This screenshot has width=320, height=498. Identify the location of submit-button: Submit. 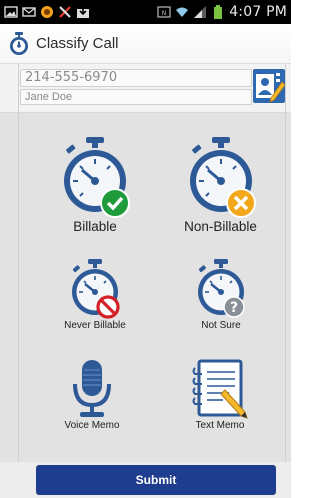
(156, 480).